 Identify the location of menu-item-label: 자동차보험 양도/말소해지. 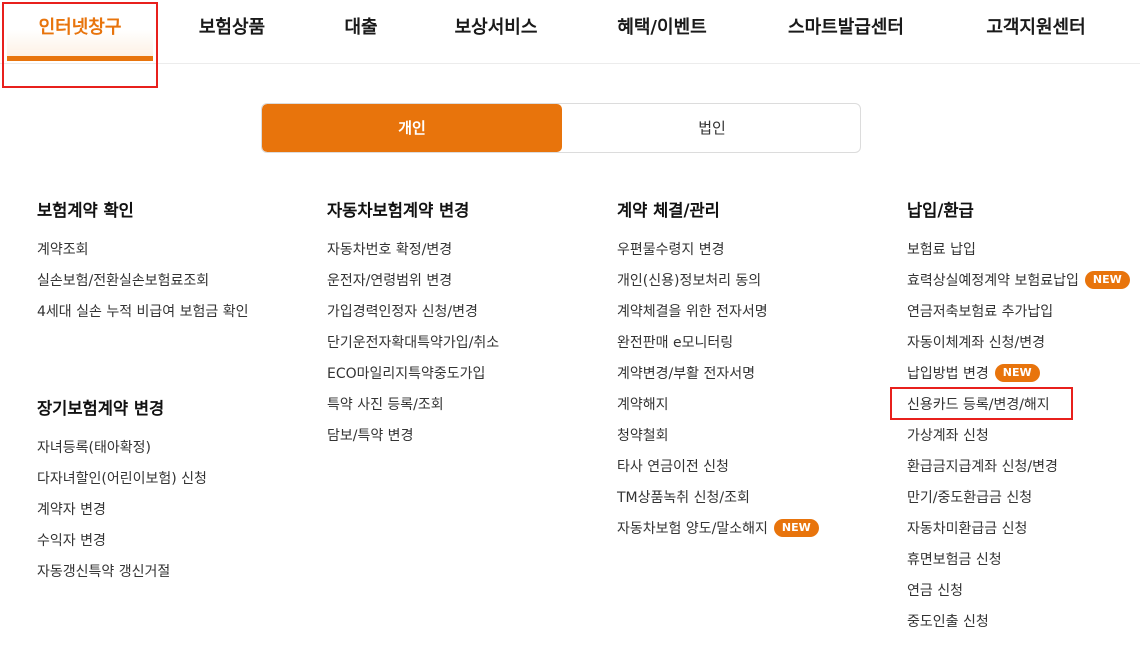
(692, 529).